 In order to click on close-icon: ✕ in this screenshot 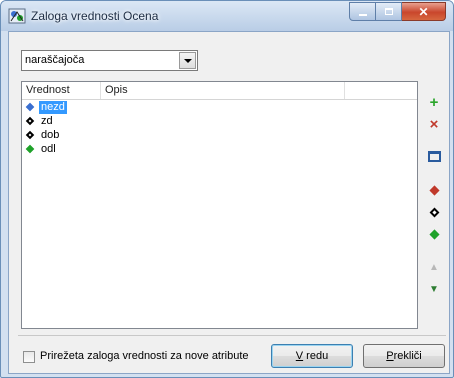, I will do `click(423, 11)`.